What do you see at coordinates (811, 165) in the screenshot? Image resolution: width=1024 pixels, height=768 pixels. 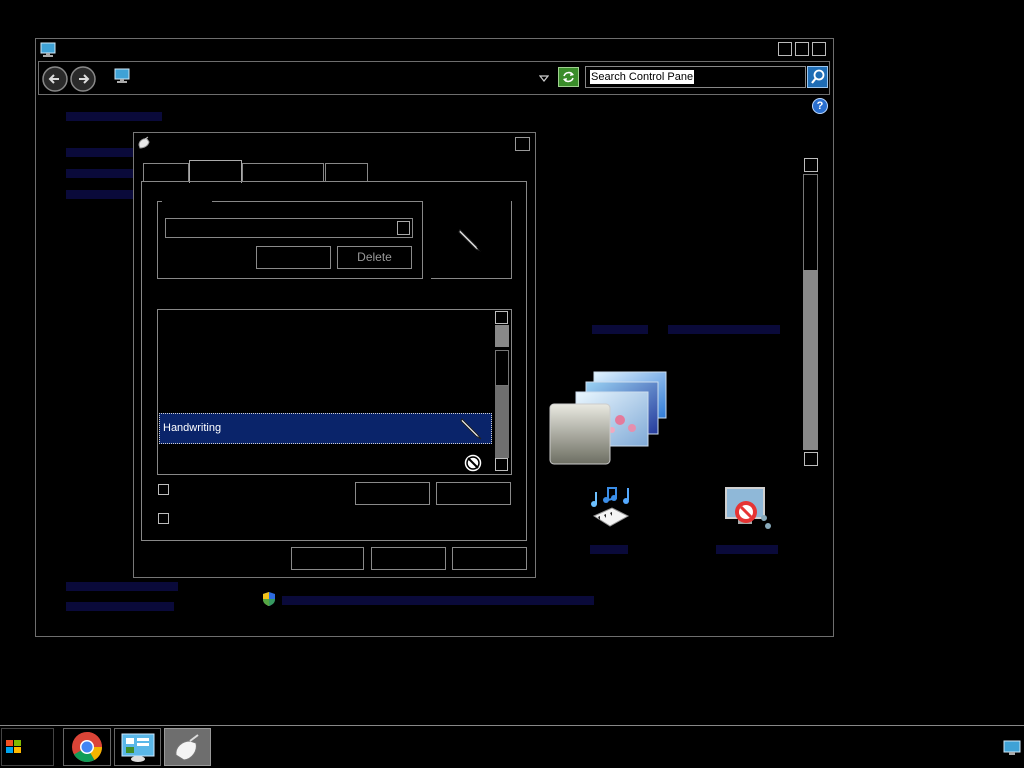 I see `scroll-up-button` at bounding box center [811, 165].